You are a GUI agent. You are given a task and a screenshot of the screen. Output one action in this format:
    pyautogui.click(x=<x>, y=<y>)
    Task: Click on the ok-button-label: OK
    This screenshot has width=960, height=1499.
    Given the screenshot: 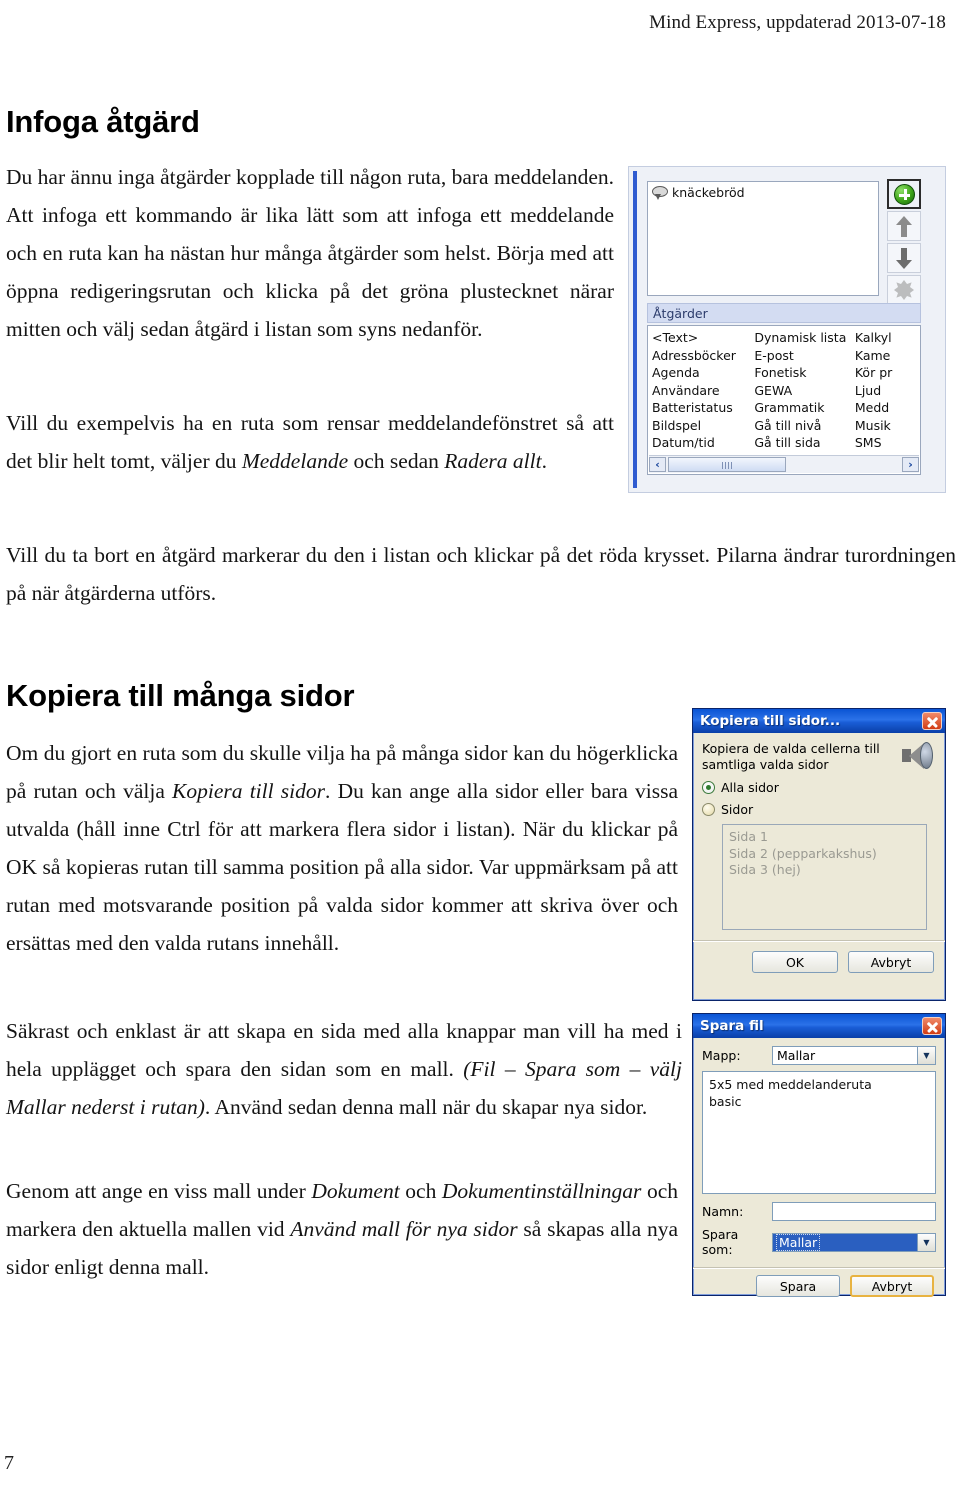 What is the action you would take?
    pyautogui.click(x=795, y=962)
    